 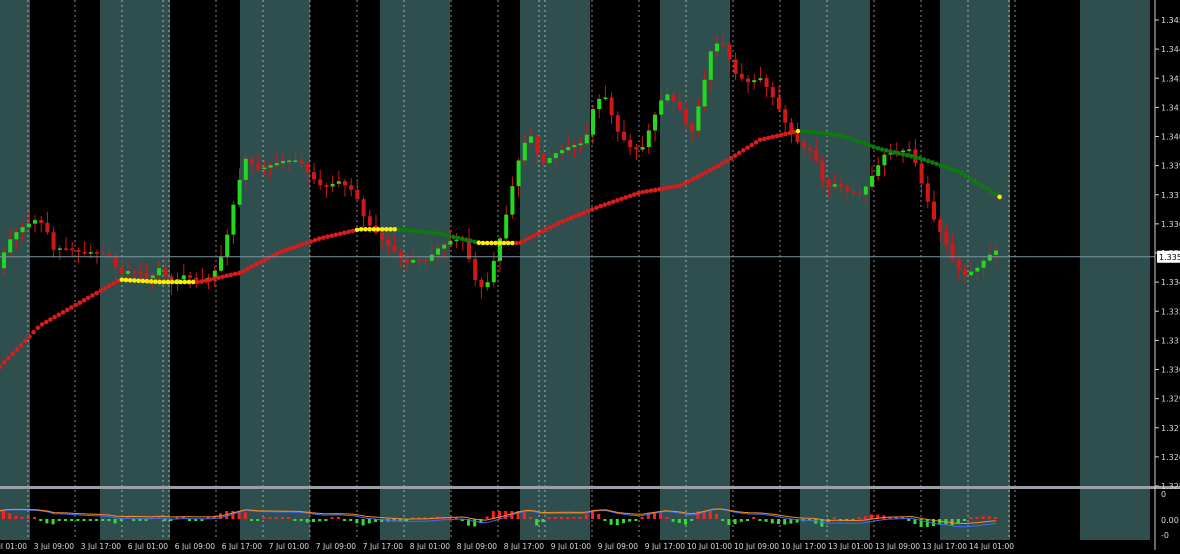 I want to click on oscillator-tick-label: -0, so click(x=1165, y=535).